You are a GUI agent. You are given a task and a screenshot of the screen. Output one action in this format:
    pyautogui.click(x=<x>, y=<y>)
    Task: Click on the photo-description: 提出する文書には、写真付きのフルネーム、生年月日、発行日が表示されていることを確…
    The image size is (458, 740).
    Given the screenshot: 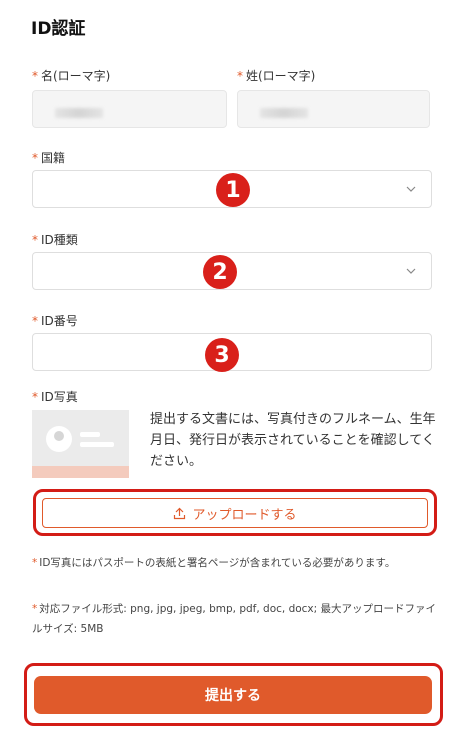 What is the action you would take?
    pyautogui.click(x=293, y=440)
    